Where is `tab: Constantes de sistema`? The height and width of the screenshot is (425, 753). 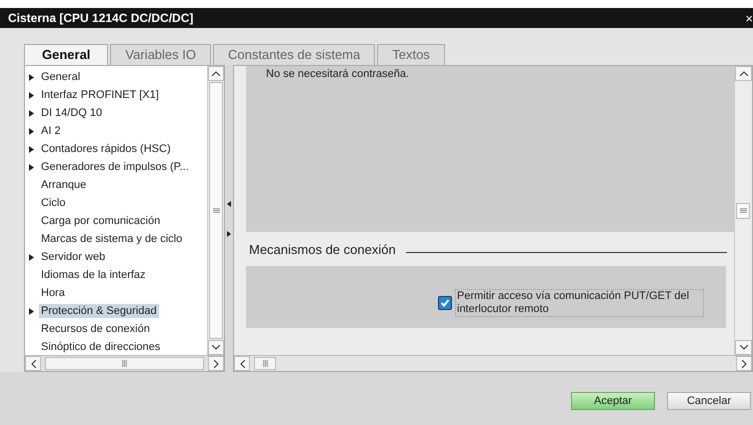 tab: Constantes de sistema is located at coordinates (294, 54).